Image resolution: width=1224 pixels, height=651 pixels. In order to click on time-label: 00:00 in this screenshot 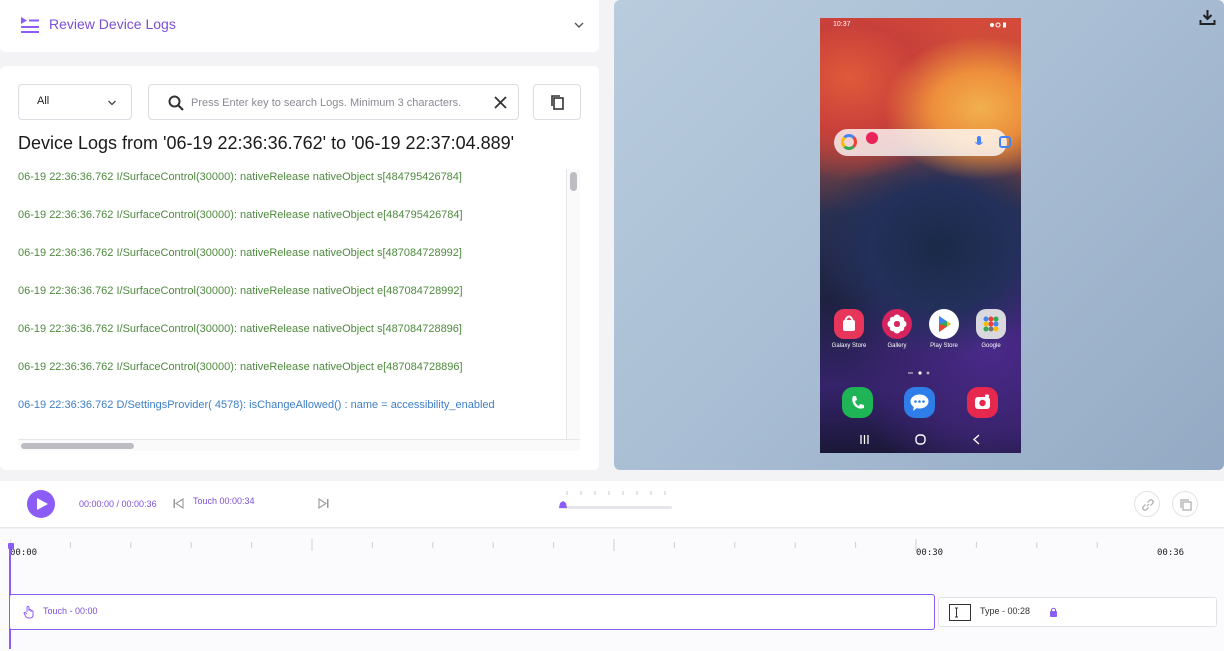, I will do `click(24, 553)`.